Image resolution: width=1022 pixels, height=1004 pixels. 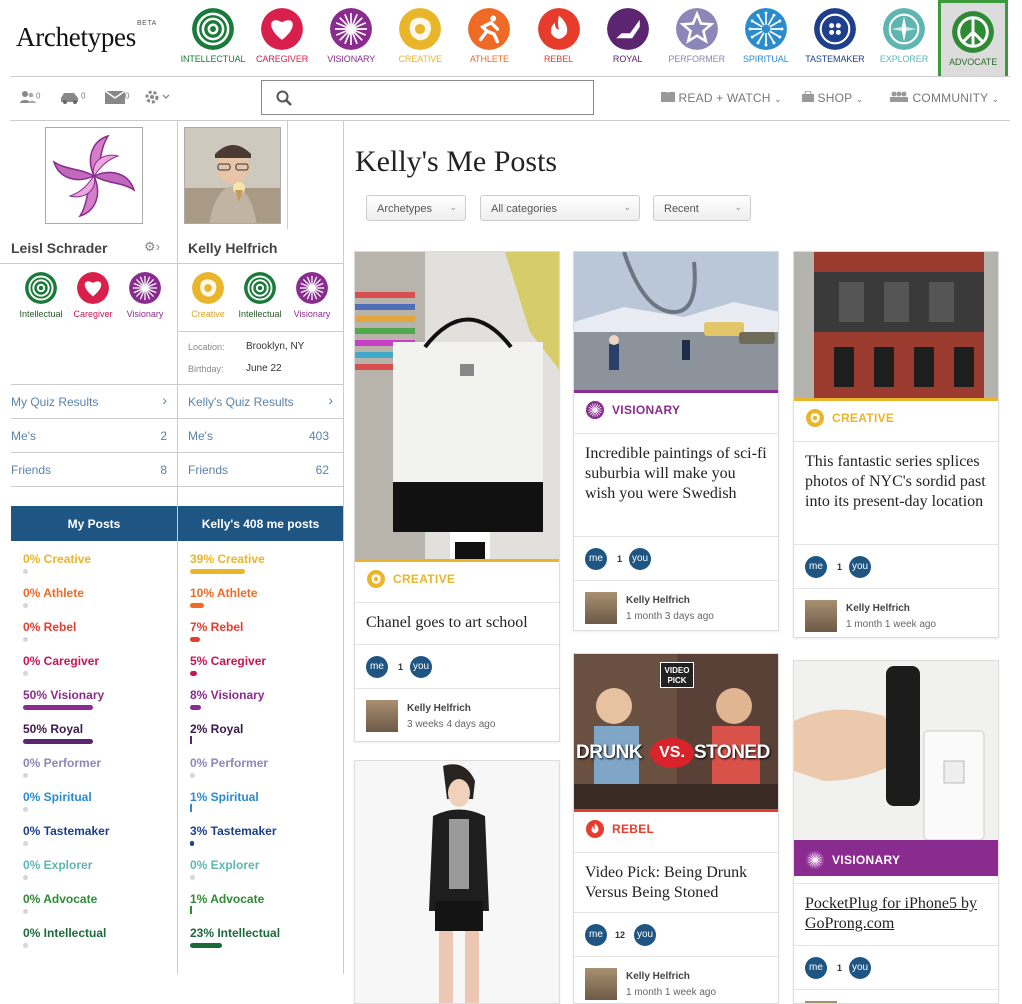 What do you see at coordinates (64, 933) in the screenshot?
I see `breakdown-label: 0% Intellectual` at bounding box center [64, 933].